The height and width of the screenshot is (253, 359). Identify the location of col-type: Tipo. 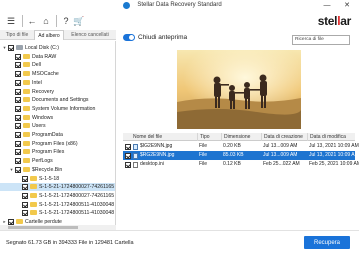
(209, 137).